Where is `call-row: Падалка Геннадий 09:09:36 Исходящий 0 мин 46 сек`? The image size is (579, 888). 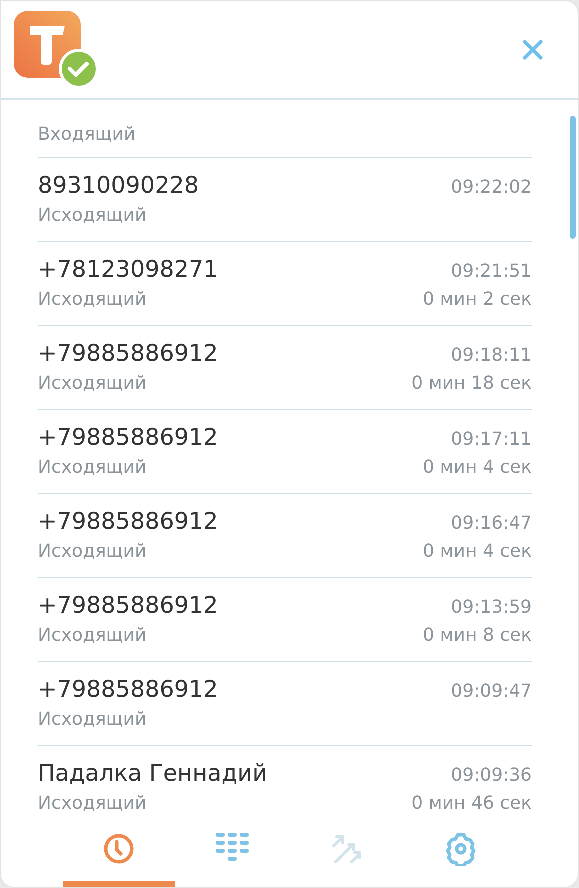 call-row: Падалка Геннадий 09:09:36 Исходящий 0 мин 46 сек is located at coordinates (285, 781).